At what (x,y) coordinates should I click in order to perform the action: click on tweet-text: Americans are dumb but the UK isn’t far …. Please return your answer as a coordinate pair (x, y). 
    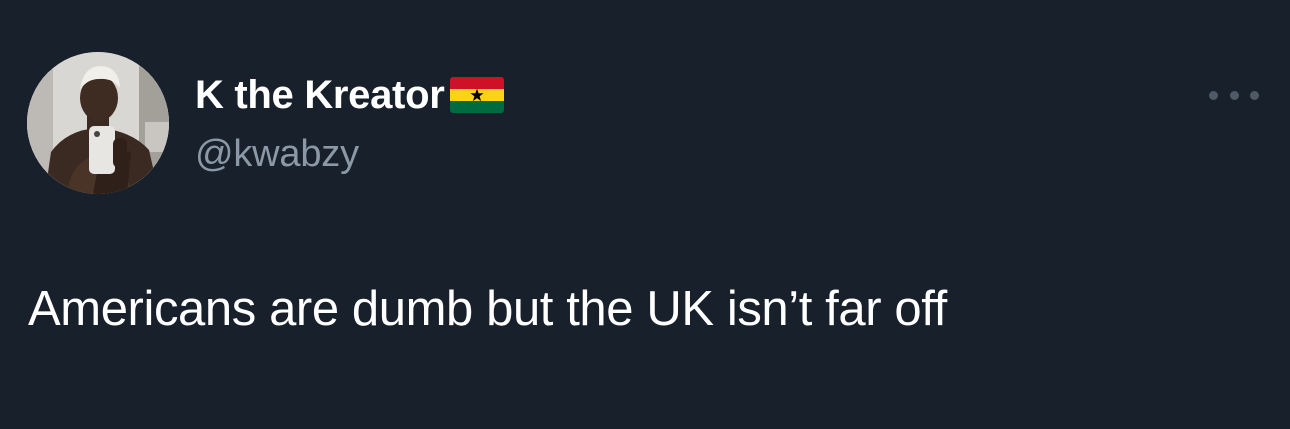
    Looking at the image, I should click on (487, 309).